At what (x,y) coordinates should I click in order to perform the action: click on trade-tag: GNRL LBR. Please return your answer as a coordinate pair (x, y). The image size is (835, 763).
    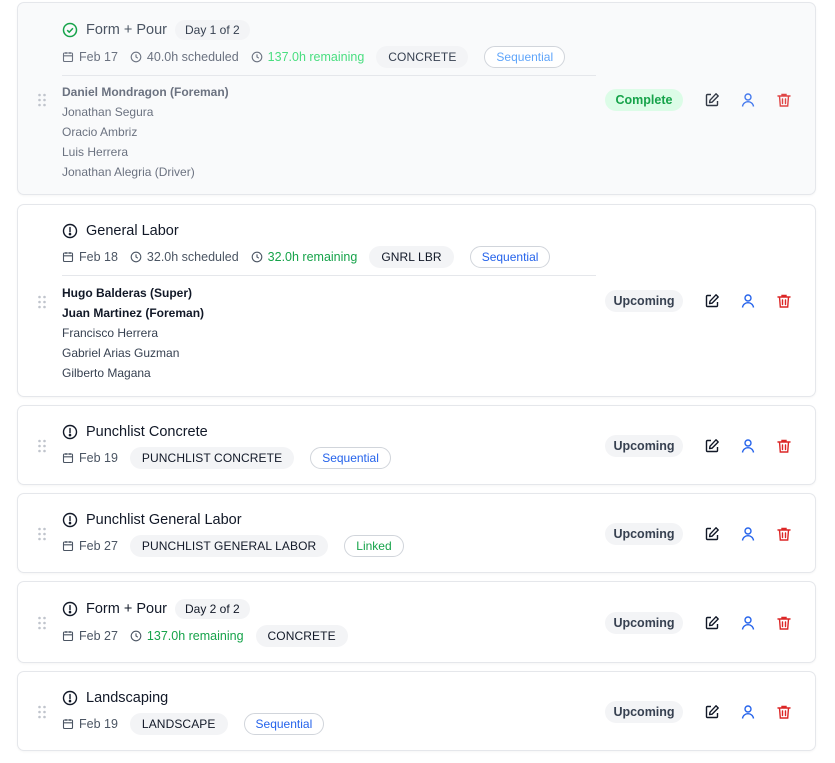
    Looking at the image, I should click on (411, 257).